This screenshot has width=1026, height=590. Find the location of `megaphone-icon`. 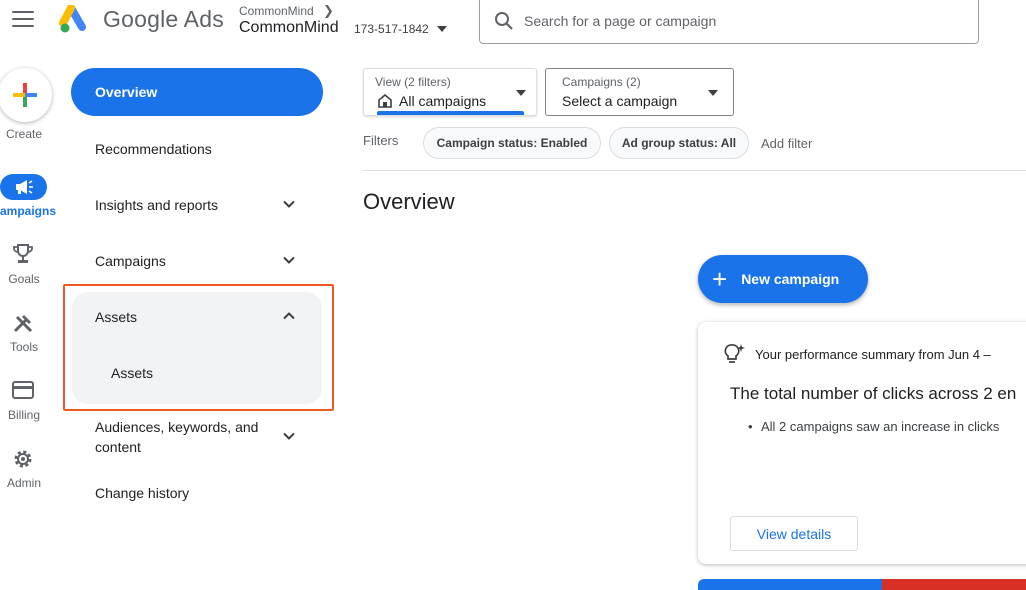

megaphone-icon is located at coordinates (24, 187).